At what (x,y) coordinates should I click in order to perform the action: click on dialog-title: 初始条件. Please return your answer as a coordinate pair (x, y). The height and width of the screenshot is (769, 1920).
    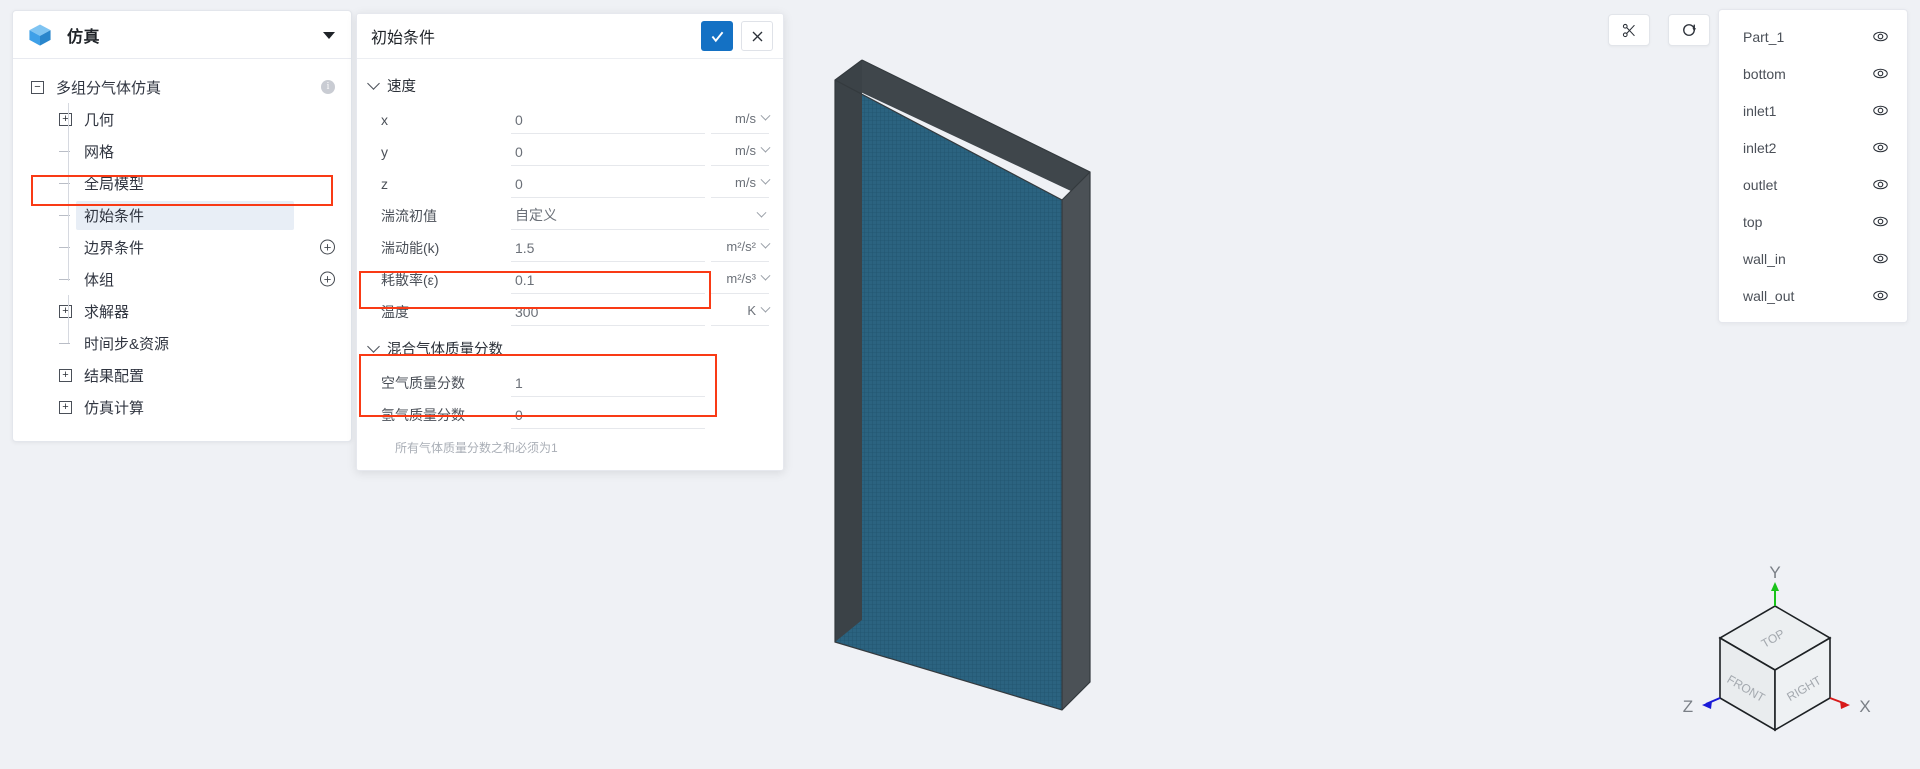
    Looking at the image, I should click on (403, 38).